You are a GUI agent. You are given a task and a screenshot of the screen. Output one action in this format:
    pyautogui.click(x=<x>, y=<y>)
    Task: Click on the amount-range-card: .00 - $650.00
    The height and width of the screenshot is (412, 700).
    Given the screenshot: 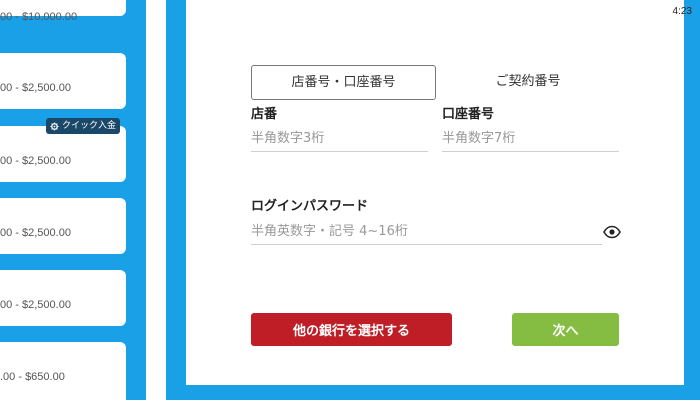 What is the action you would take?
    pyautogui.click(x=63, y=377)
    